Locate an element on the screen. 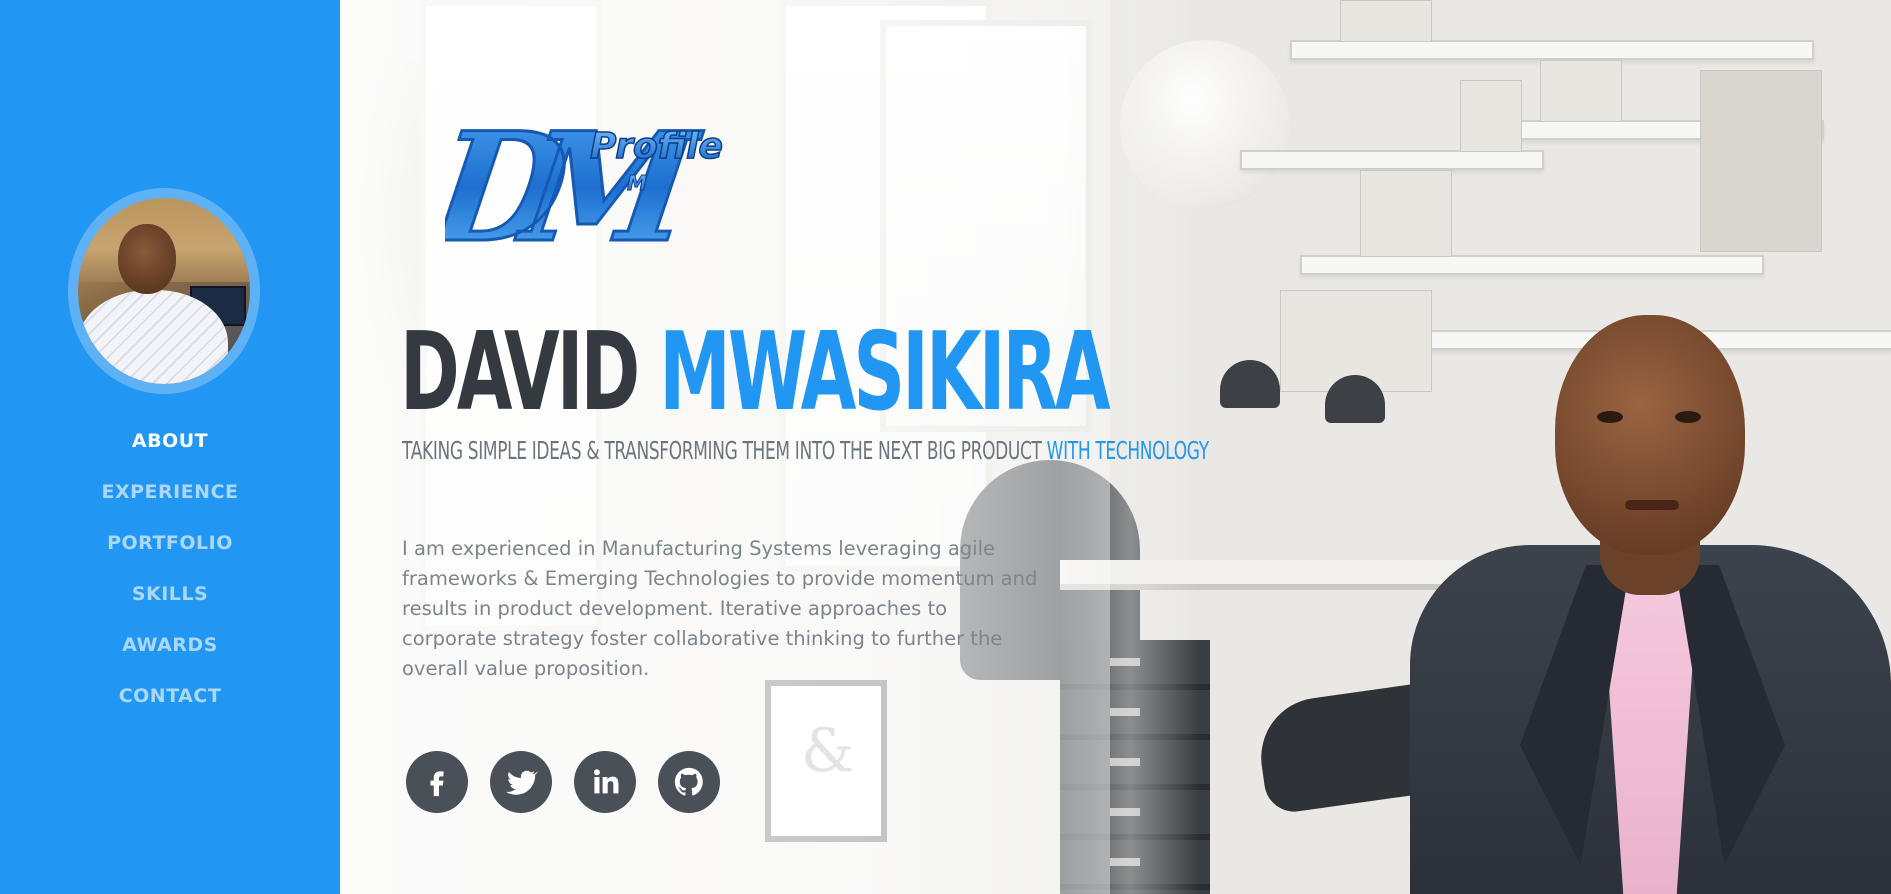 This screenshot has width=1891, height=894. linkedin-icon is located at coordinates (606, 781).